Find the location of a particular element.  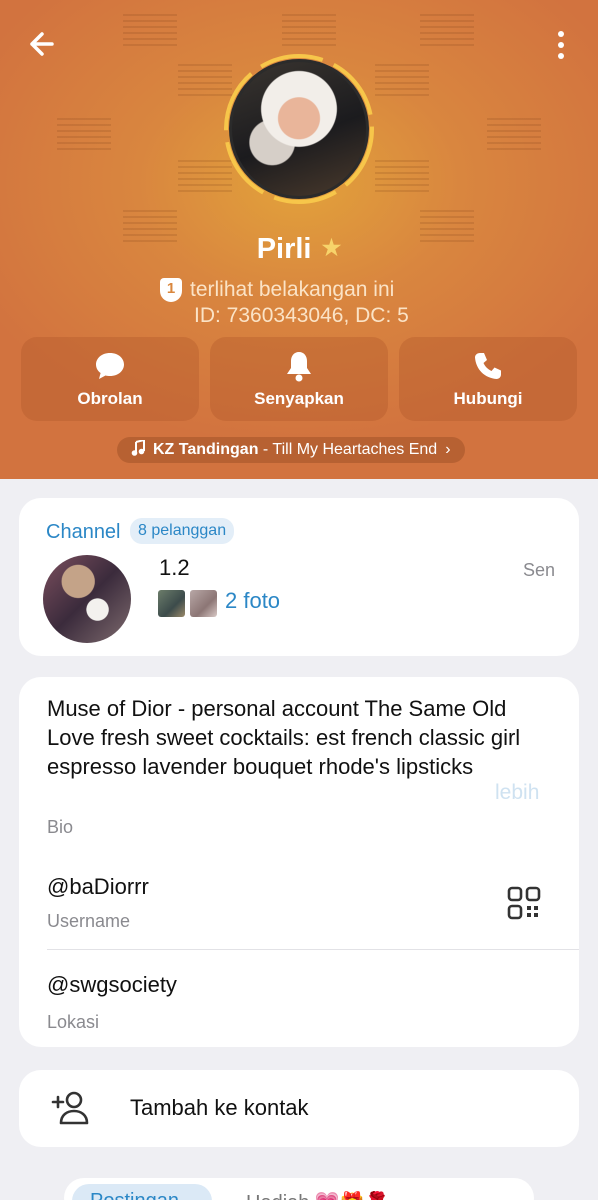

channel-post-time: Sen is located at coordinates (538, 570).